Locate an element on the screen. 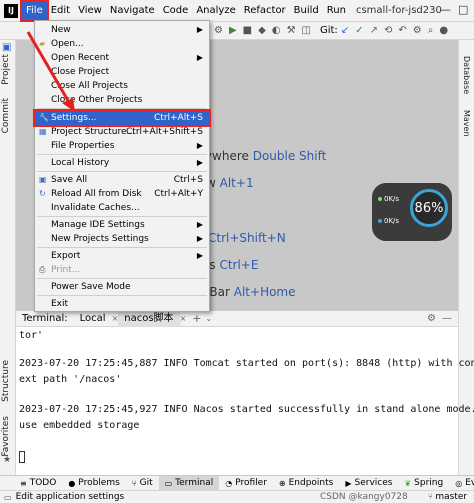 The height and width of the screenshot is (503, 474). git-update-icon: ↙ is located at coordinates (345, 30).